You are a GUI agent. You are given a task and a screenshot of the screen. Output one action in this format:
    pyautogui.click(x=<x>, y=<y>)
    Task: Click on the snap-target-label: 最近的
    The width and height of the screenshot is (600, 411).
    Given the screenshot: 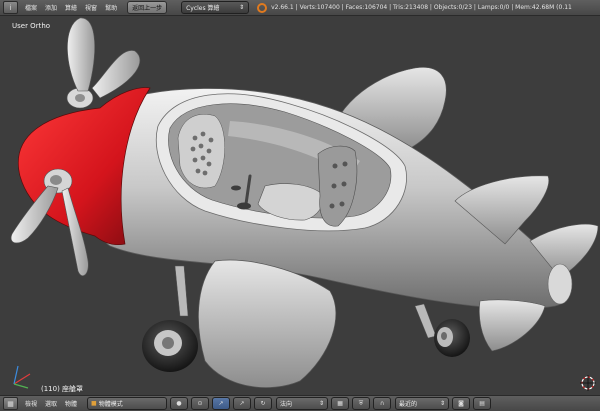 What is the action you would take?
    pyautogui.click(x=408, y=404)
    